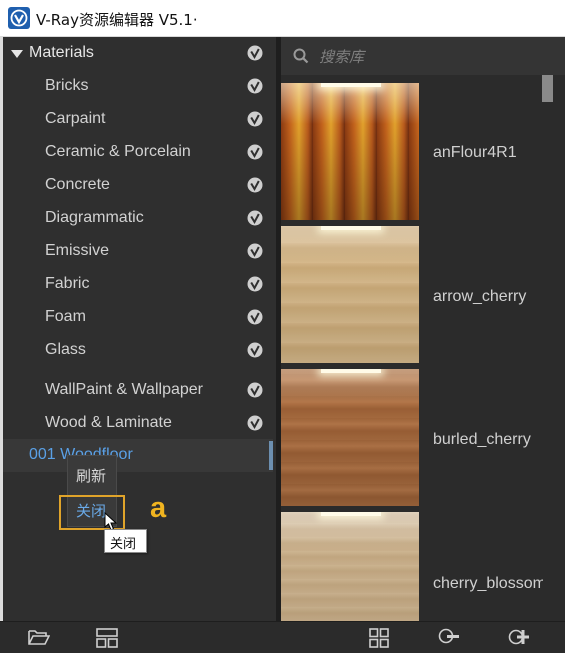 This screenshot has width=565, height=653. Describe the element at coordinates (138, 119) in the screenshot. I see `tree-item-carpaint: Carpaint` at that location.